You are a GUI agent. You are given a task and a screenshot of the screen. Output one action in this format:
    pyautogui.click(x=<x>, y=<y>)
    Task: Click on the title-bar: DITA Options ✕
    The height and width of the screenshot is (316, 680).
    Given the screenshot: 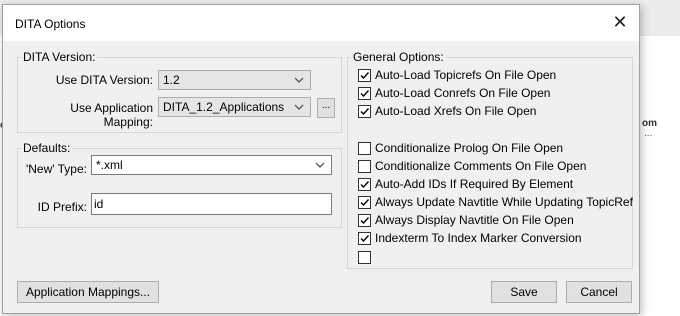 What is the action you would take?
    pyautogui.click(x=321, y=23)
    